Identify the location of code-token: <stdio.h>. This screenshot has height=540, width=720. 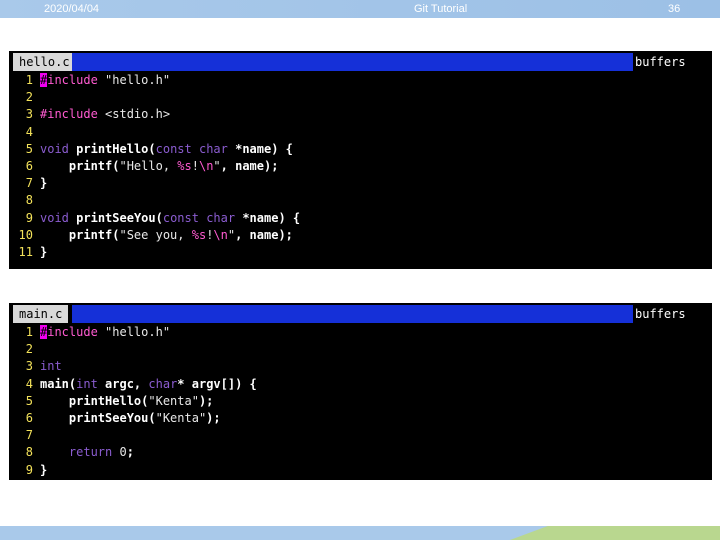
(134, 114).